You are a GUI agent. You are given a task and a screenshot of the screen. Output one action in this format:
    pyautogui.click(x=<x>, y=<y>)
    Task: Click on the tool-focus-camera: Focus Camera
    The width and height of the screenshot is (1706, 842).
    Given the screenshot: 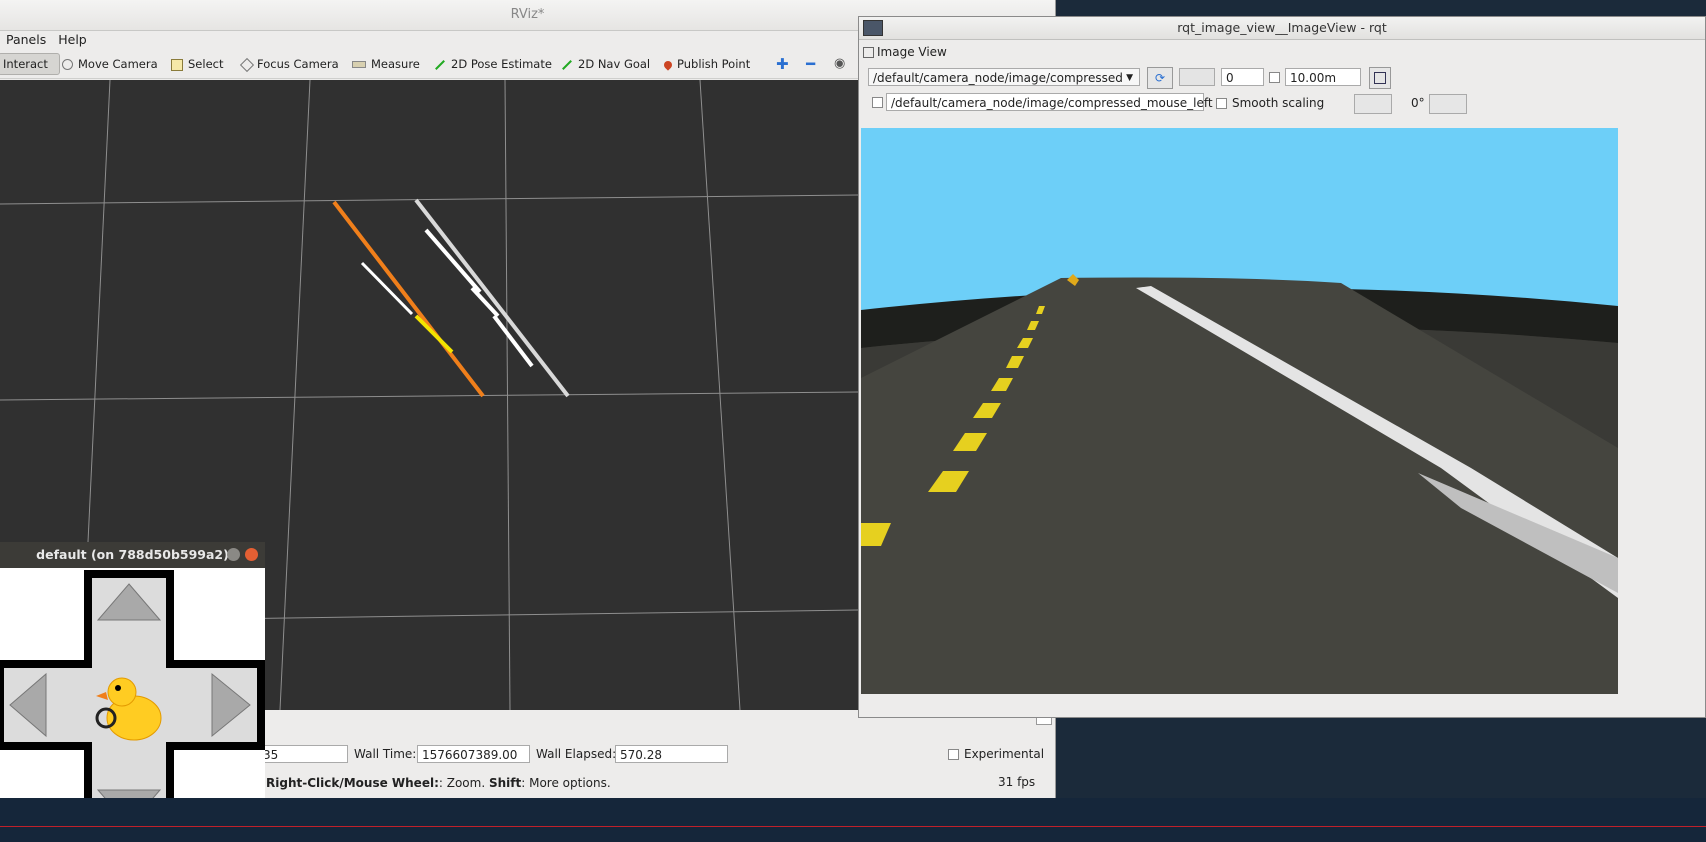 What is the action you would take?
    pyautogui.click(x=290, y=64)
    